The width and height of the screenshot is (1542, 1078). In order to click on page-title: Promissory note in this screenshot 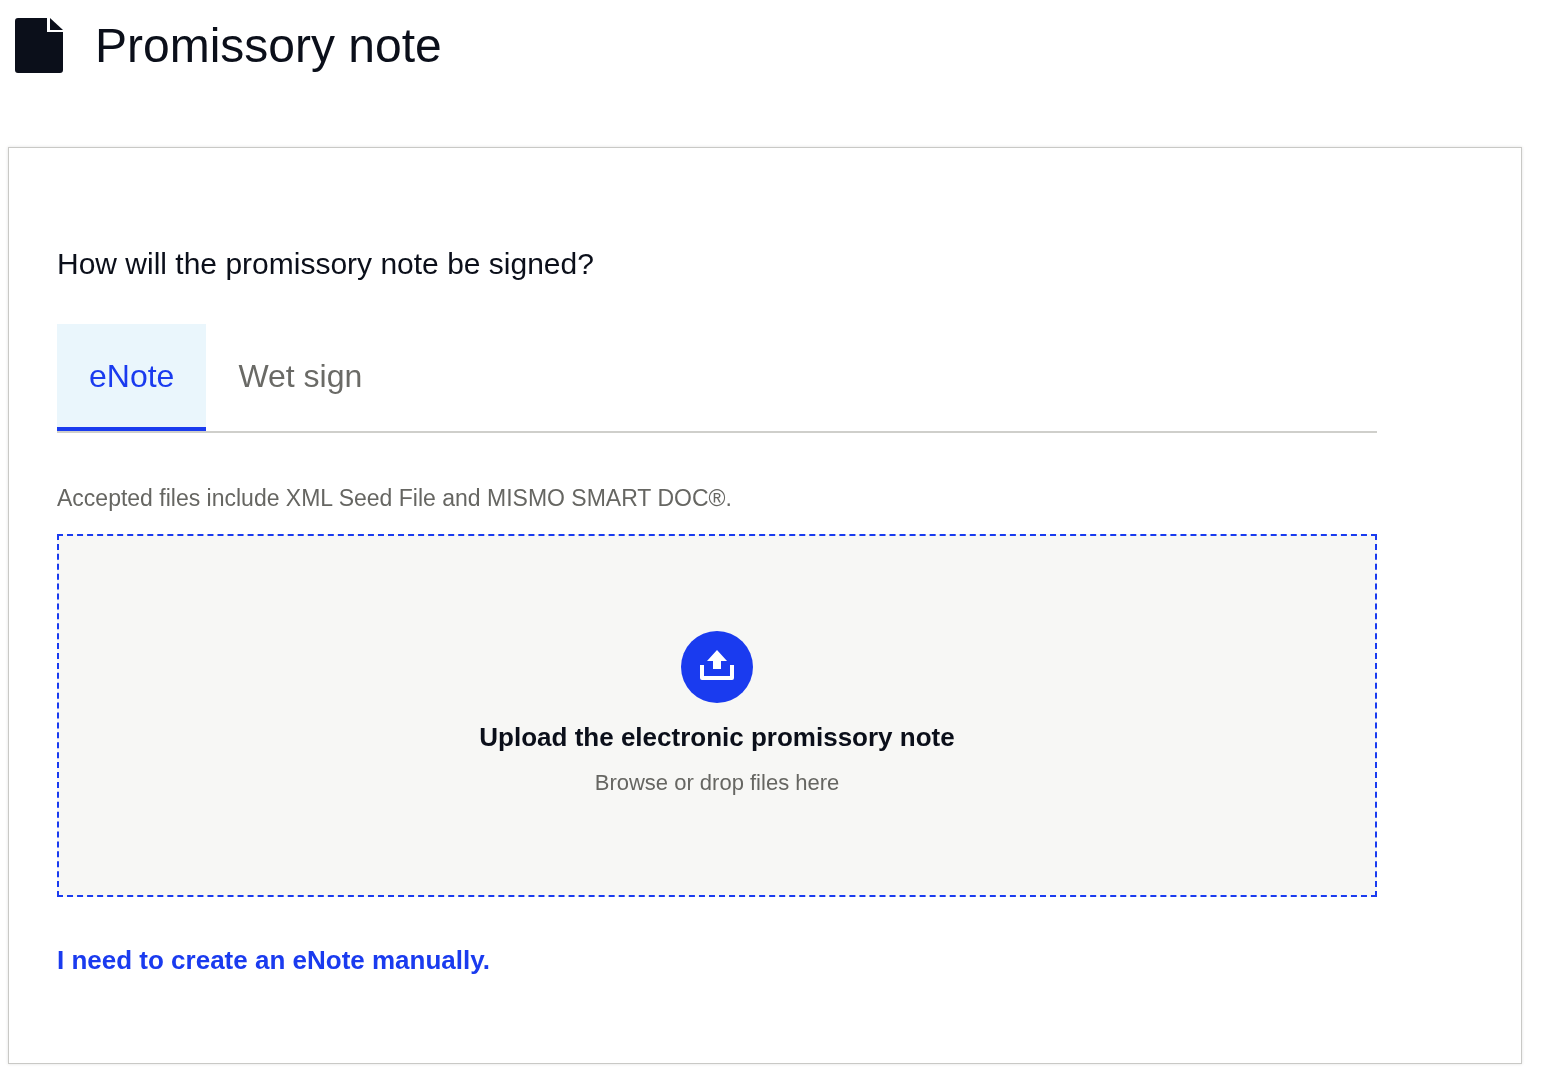, I will do `click(268, 45)`.